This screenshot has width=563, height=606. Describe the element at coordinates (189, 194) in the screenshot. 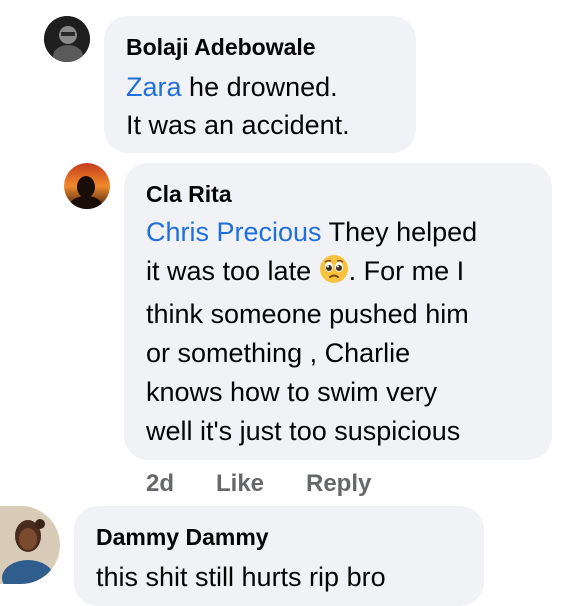

I see `comment-author: Cla Rita` at that location.